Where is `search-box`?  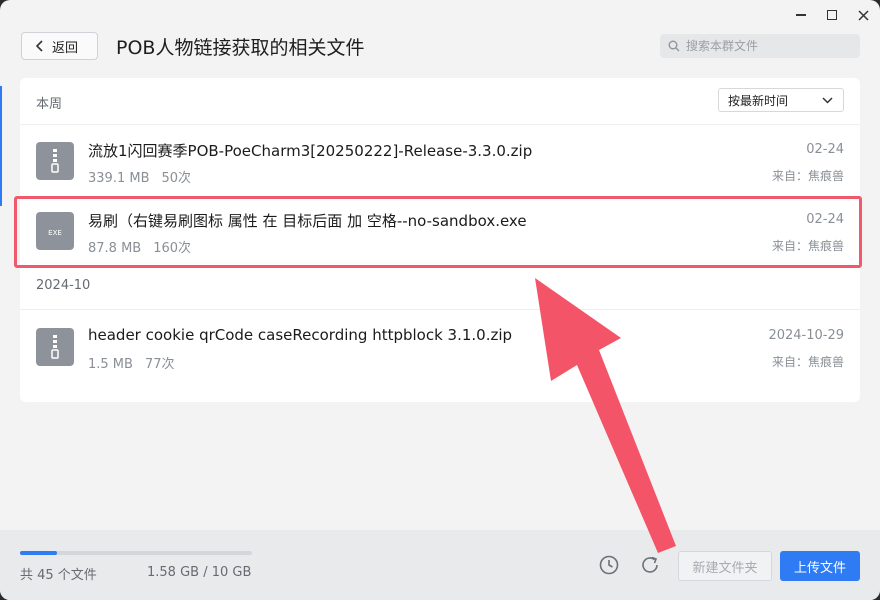
search-box is located at coordinates (760, 46).